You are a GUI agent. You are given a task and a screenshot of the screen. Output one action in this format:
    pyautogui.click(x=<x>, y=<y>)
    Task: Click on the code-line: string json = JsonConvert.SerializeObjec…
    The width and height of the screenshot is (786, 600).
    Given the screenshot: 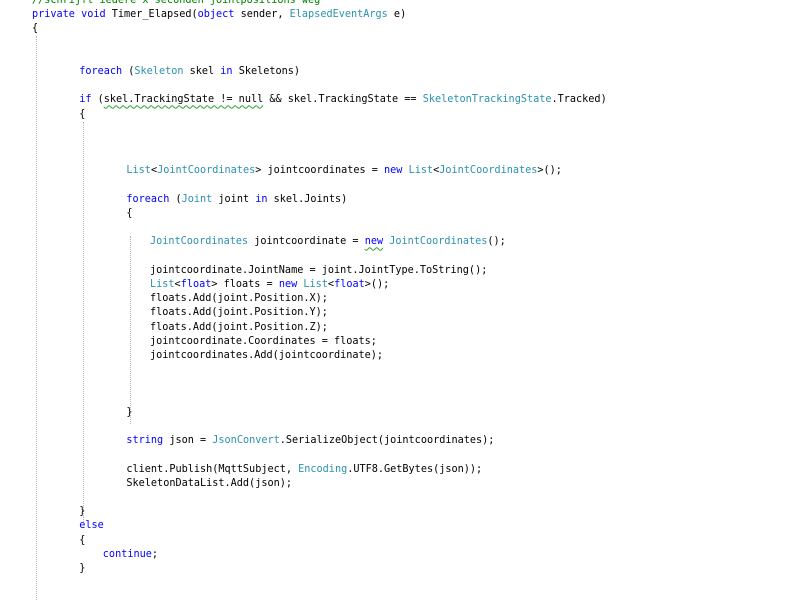 What is the action you would take?
    pyautogui.click(x=310, y=441)
    